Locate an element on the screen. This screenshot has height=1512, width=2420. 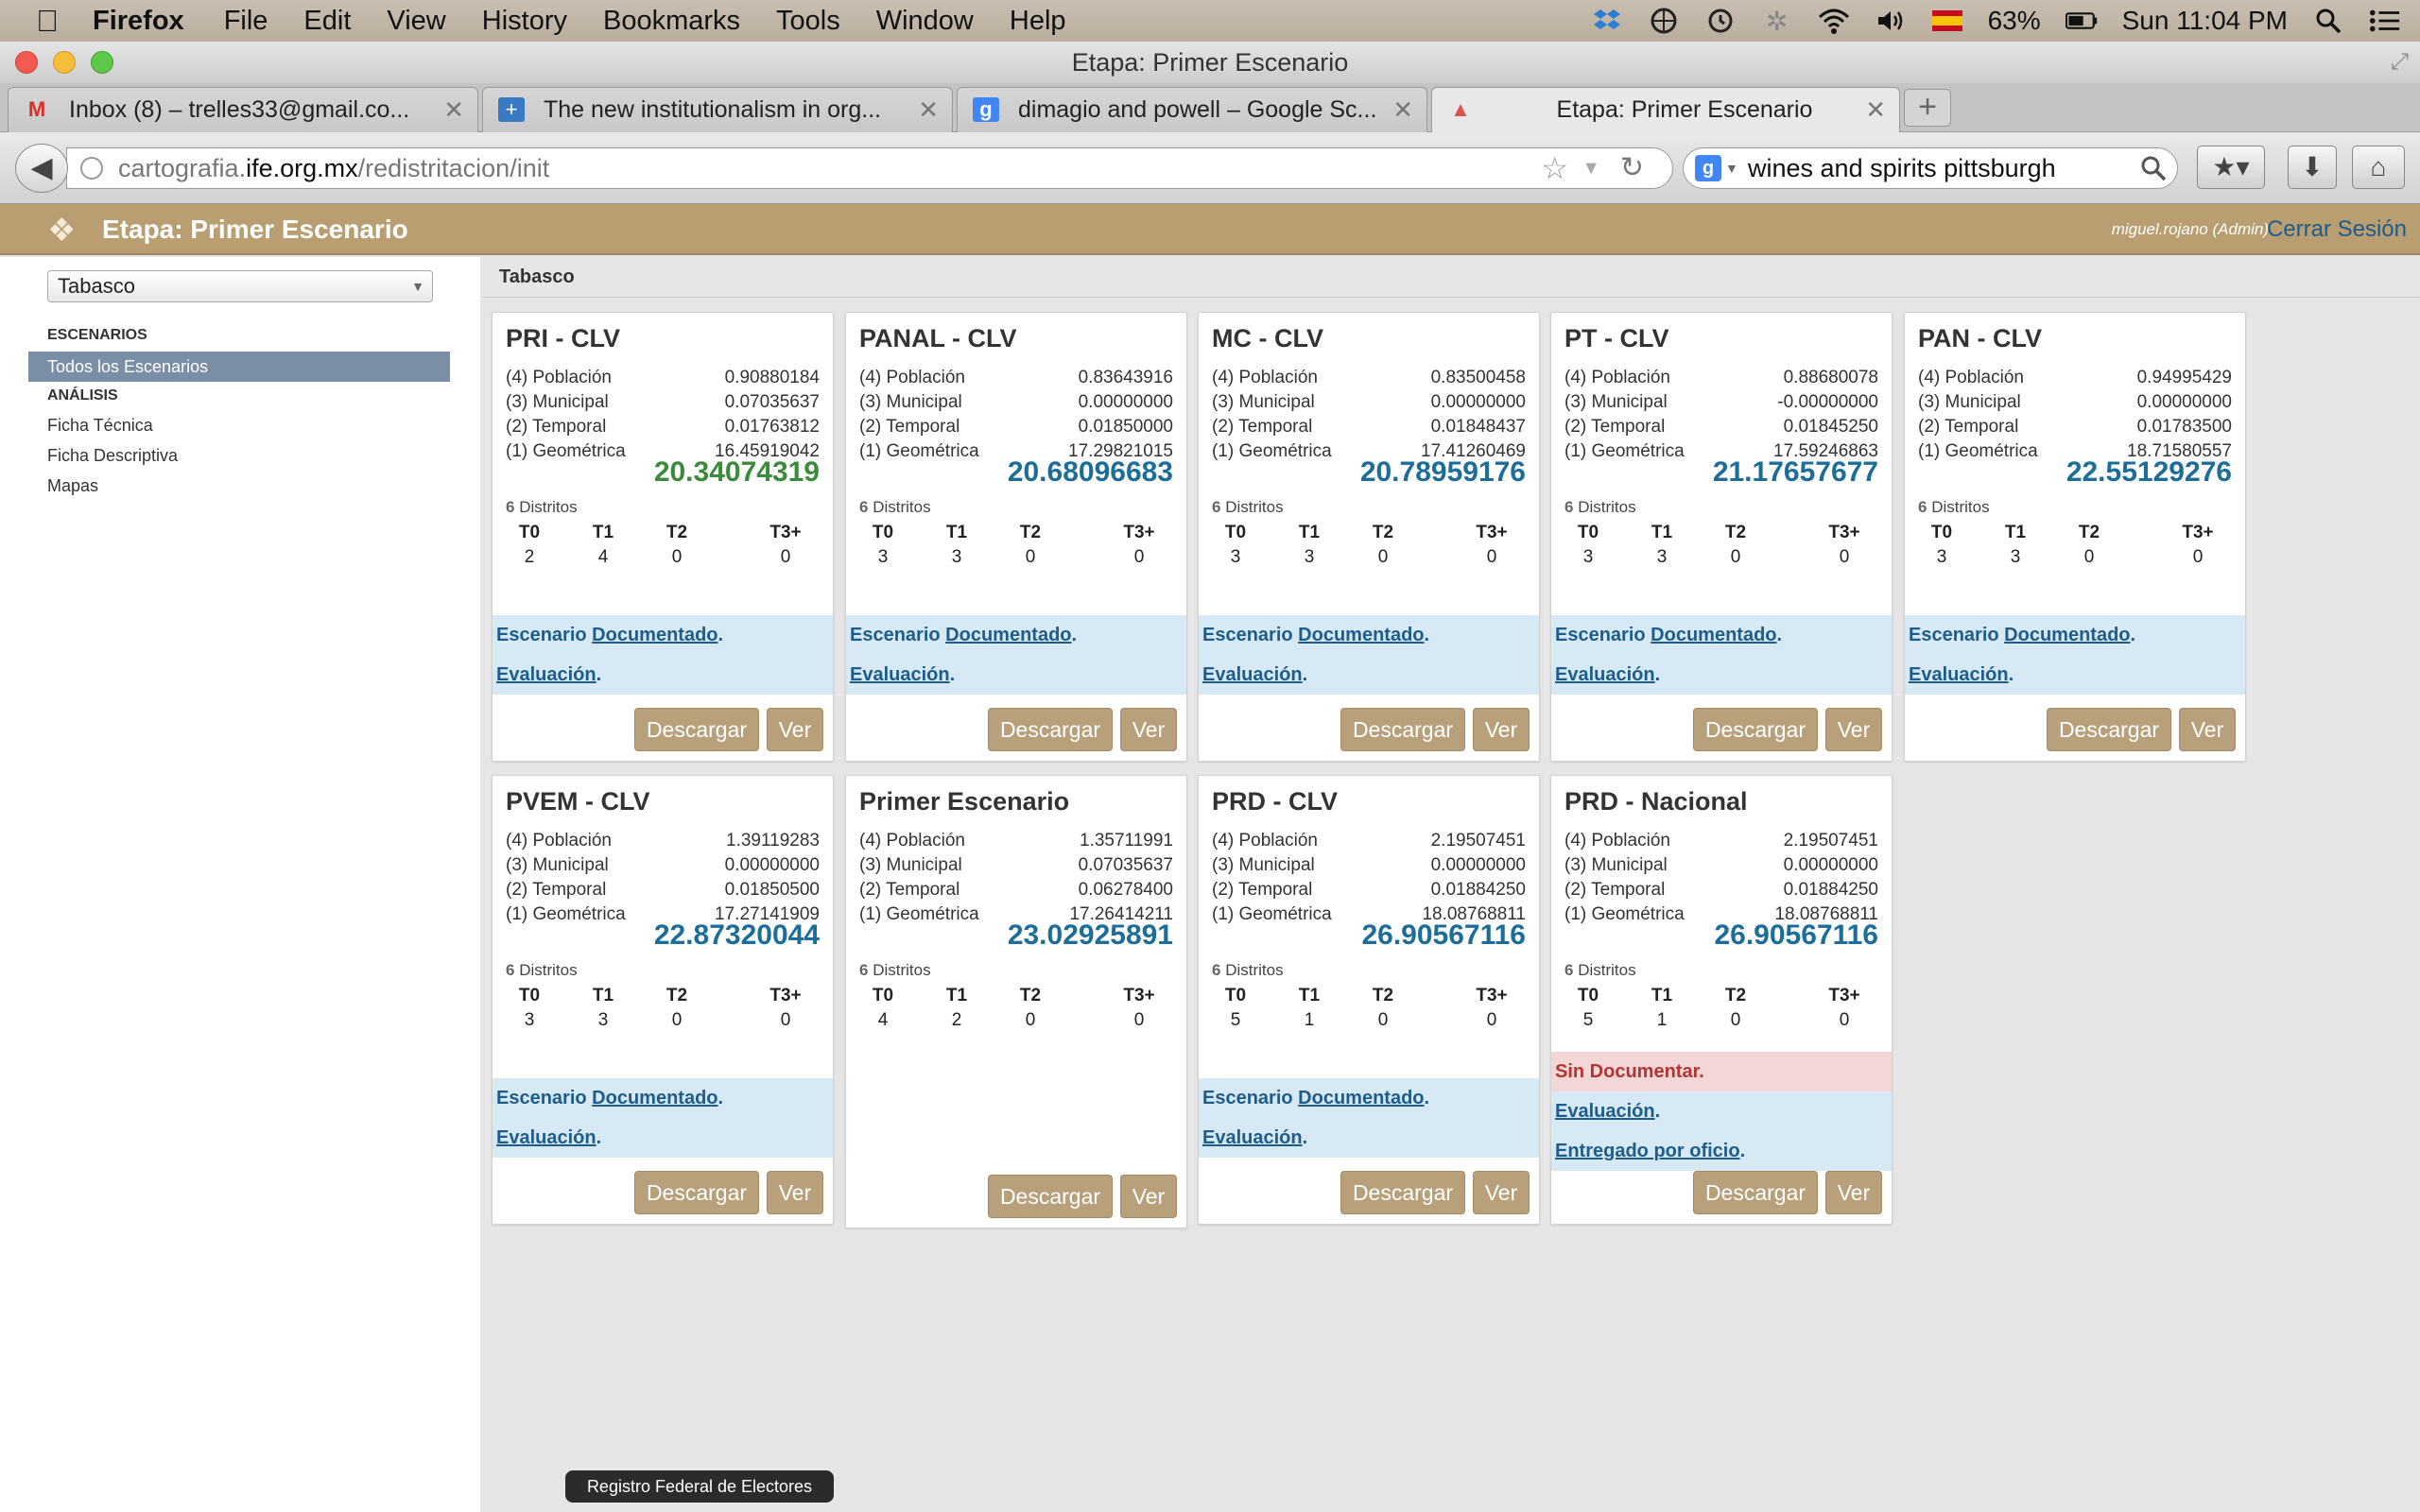
label-geometrica: (1) Geométrica is located at coordinates (919, 914).